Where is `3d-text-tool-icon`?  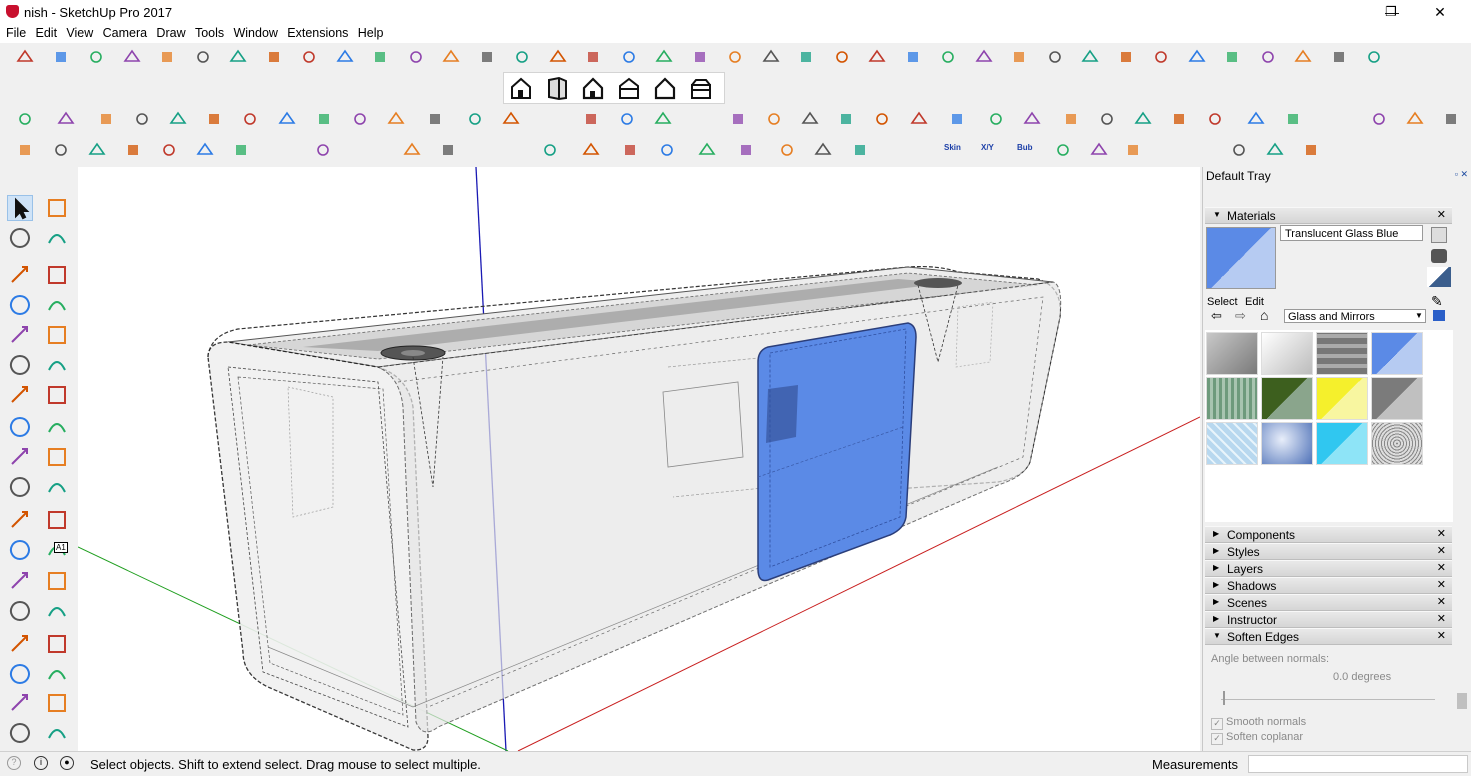
3d-text-tool-icon is located at coordinates (57, 581).